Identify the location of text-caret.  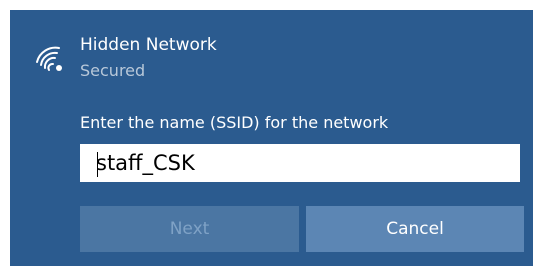
(97, 164).